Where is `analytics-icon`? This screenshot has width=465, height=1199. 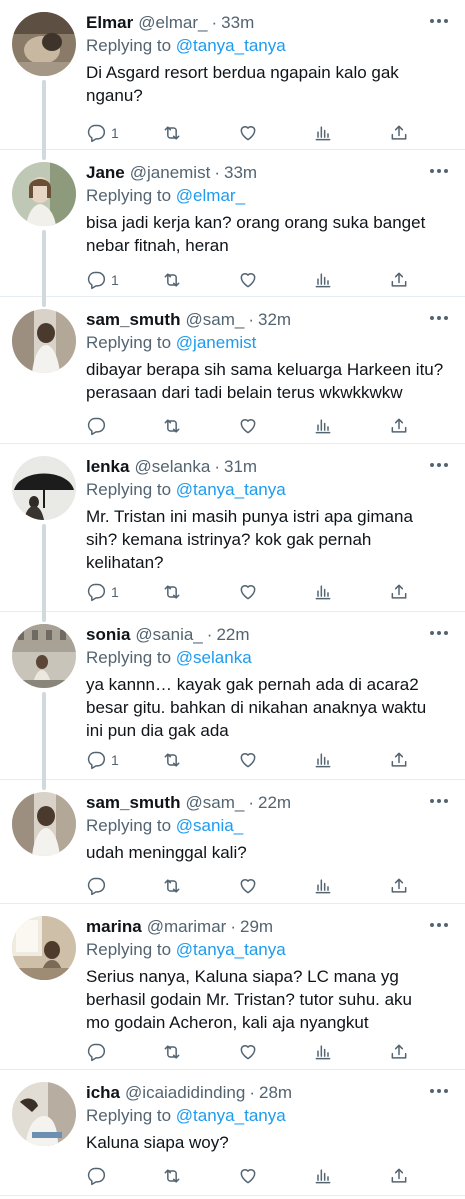 analytics-icon is located at coordinates (323, 280).